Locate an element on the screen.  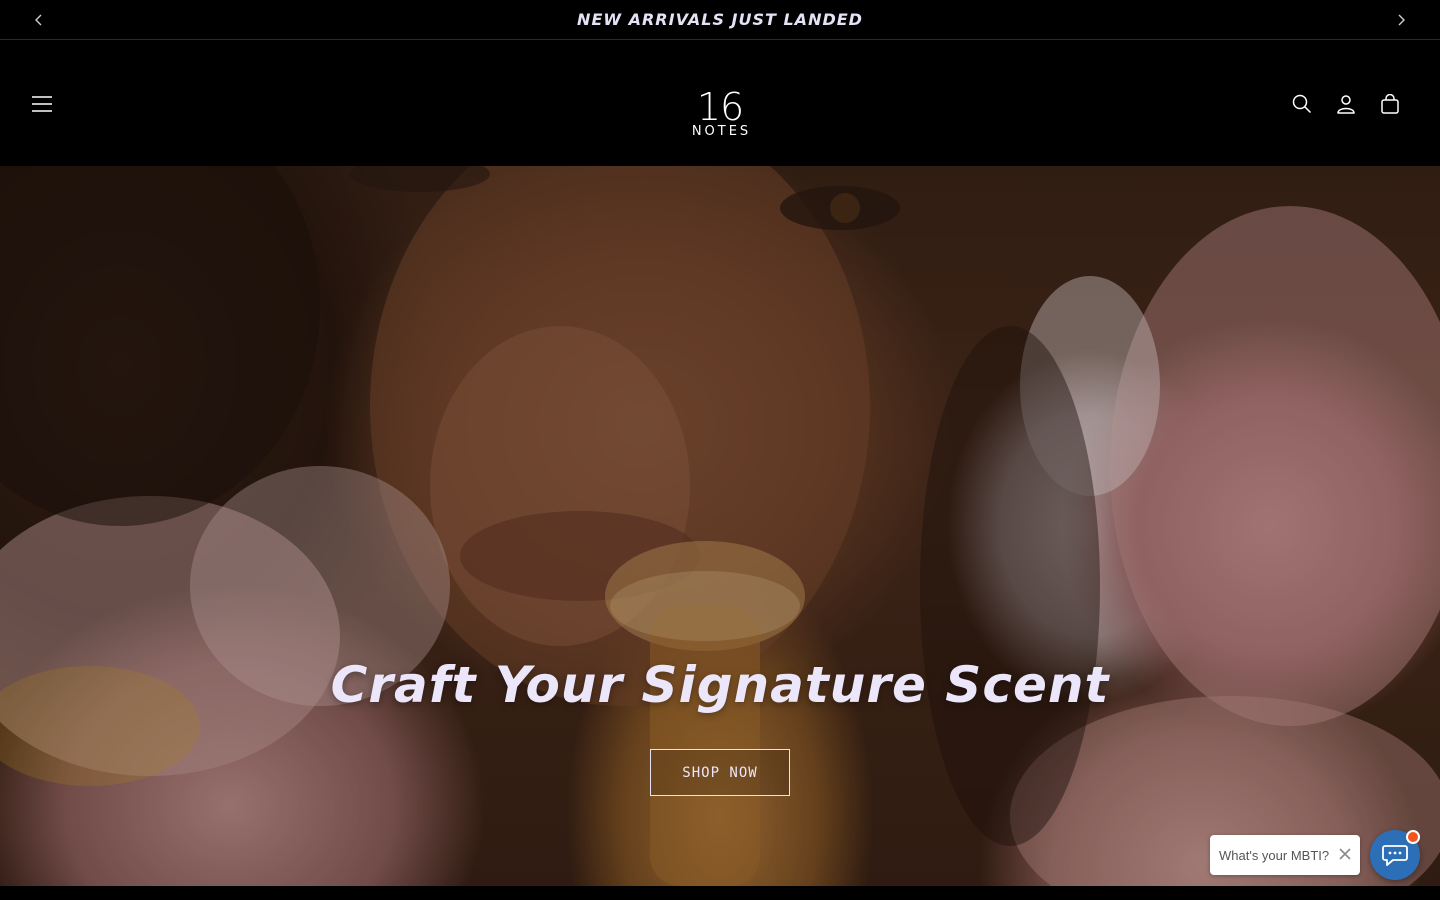
account-button is located at coordinates (1346, 104).